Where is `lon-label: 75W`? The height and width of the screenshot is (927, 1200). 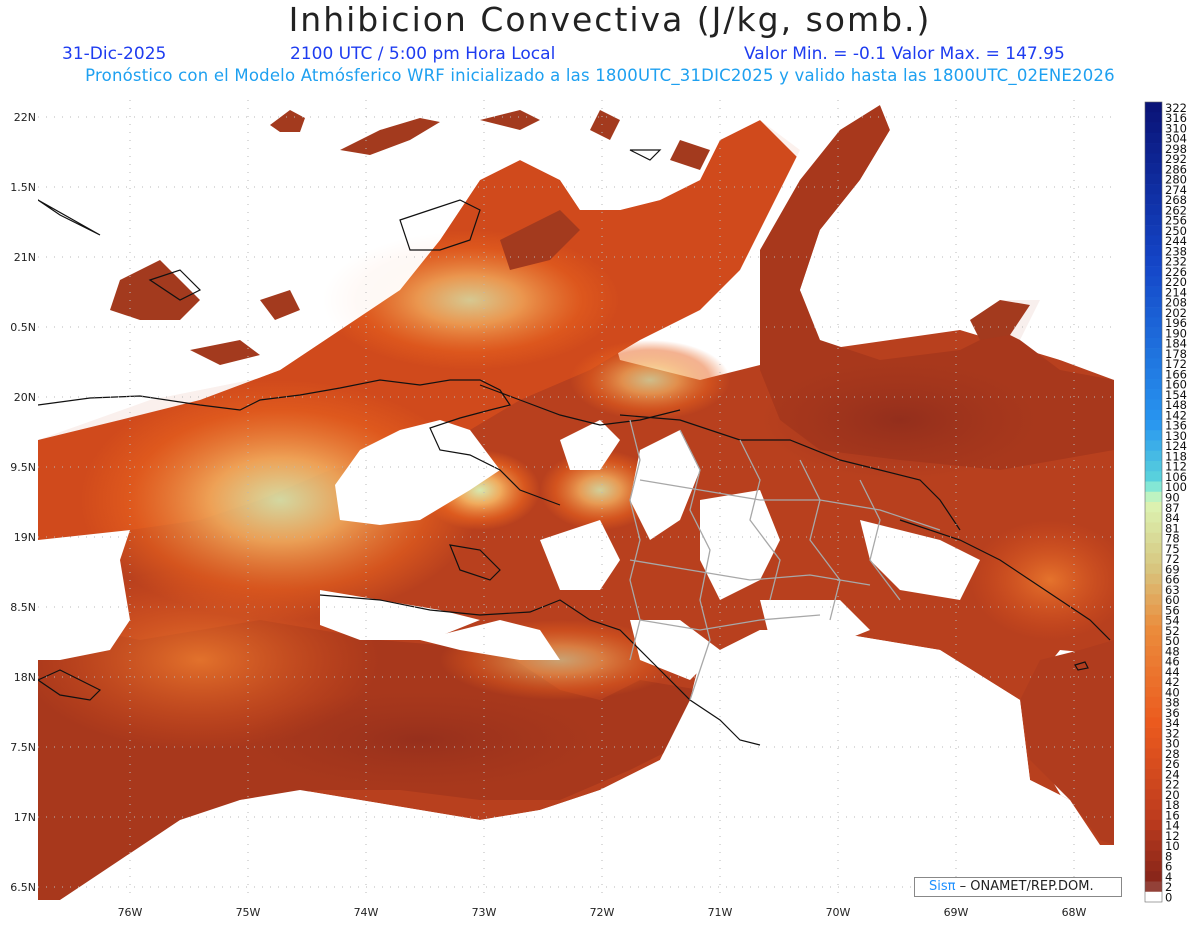 lon-label: 75W is located at coordinates (248, 912).